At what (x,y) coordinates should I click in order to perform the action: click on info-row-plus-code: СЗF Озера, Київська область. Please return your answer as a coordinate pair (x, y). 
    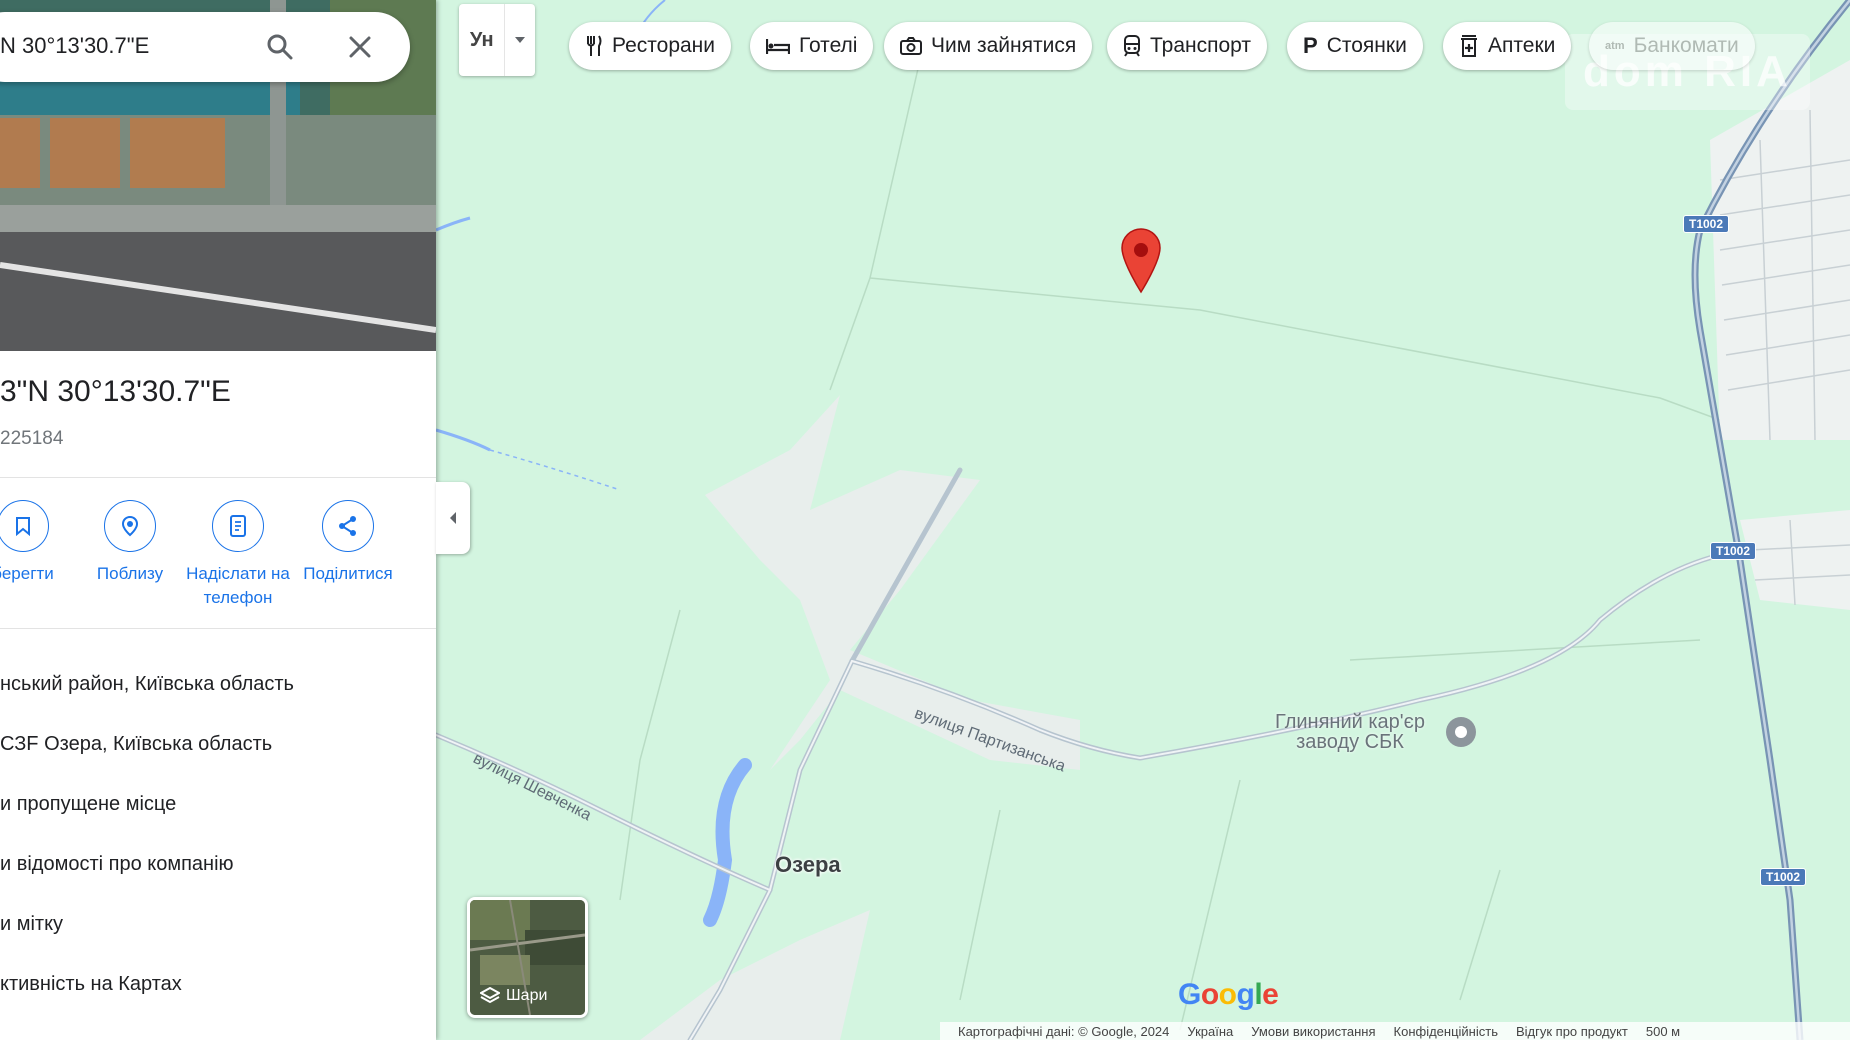
    Looking at the image, I should click on (136, 744).